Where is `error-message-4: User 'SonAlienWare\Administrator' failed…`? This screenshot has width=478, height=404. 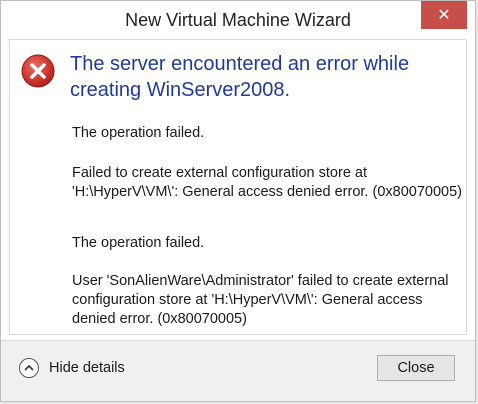
error-message-4: User 'SonAlienWare\Administrator' failed… is located at coordinates (260, 300).